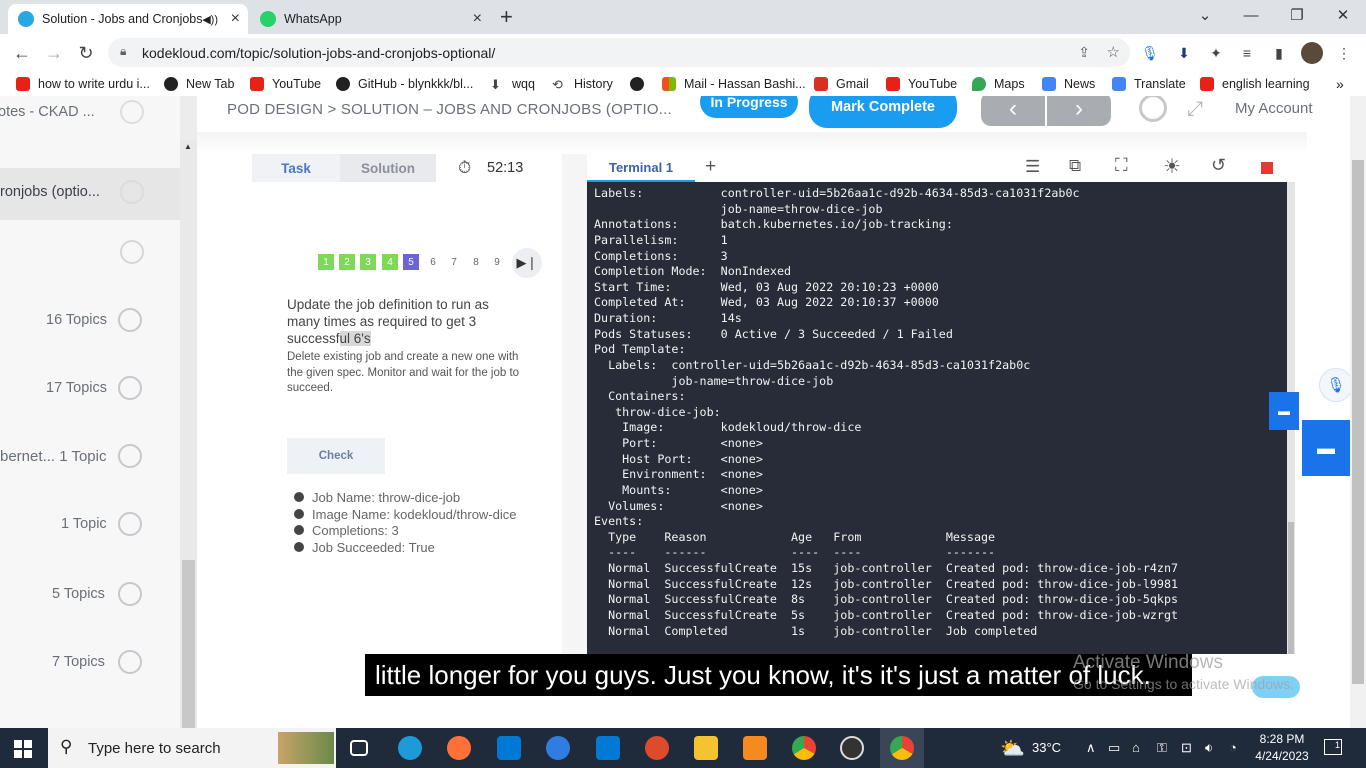 The image size is (1366, 768). I want to click on side-panel-icon: ▮, so click(1279, 53).